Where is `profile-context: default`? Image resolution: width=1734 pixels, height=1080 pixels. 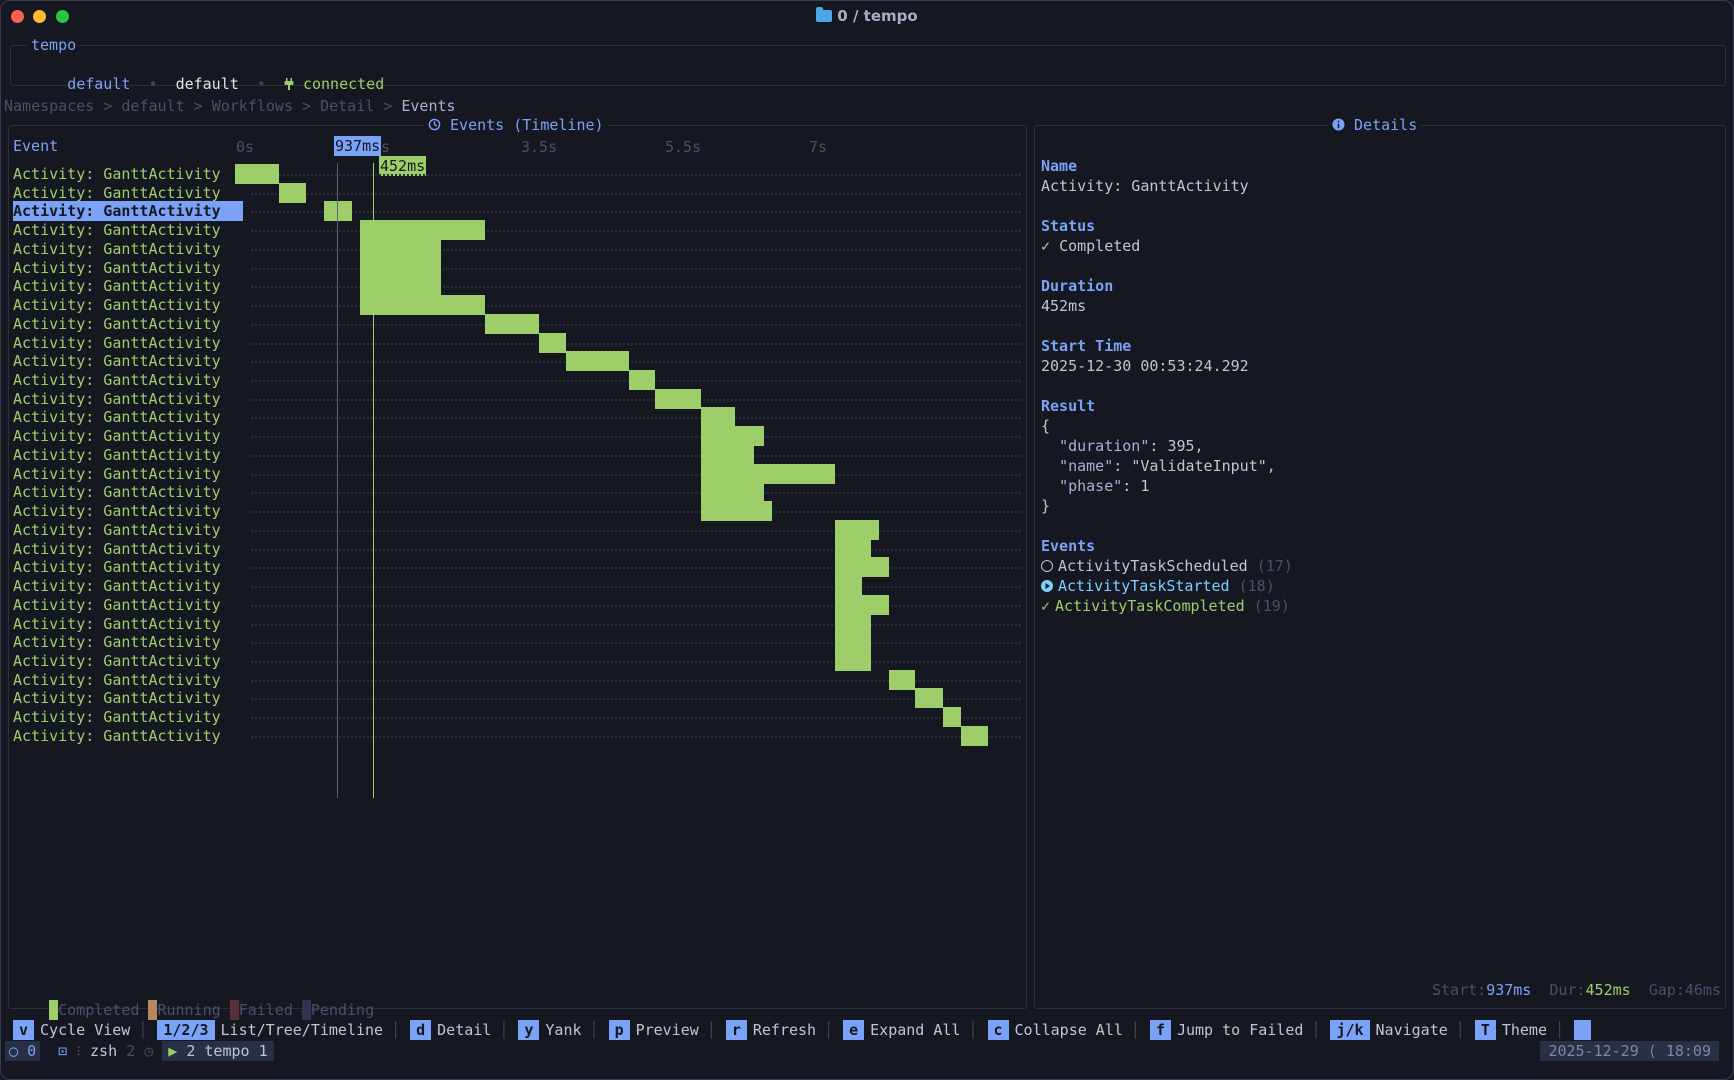 profile-context: default is located at coordinates (207, 84).